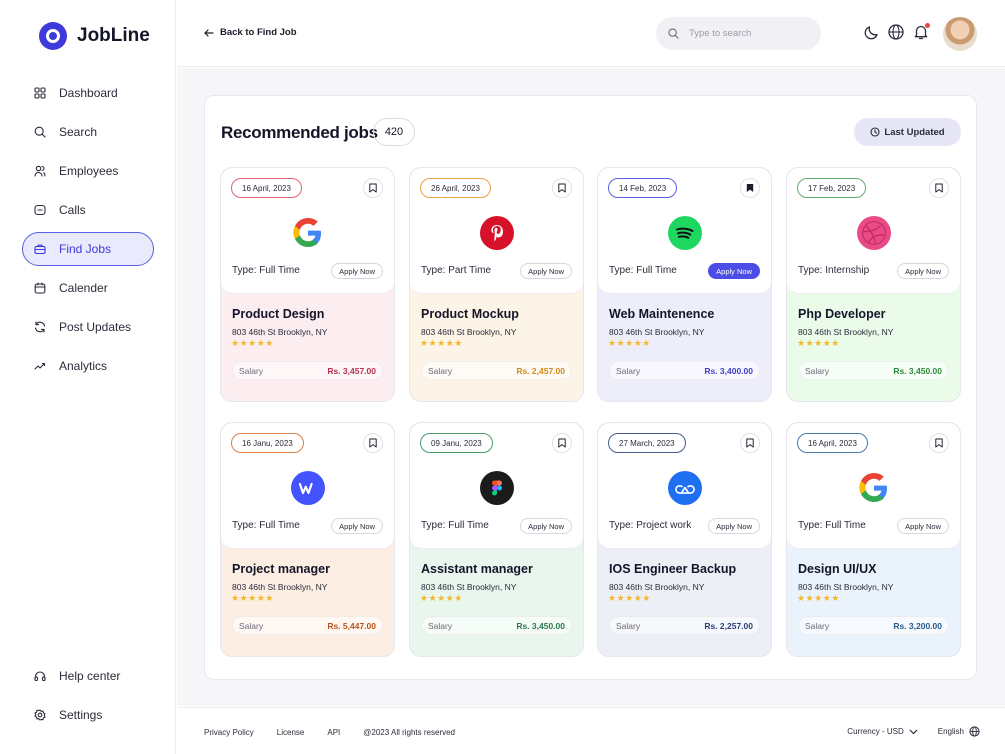 The image size is (1005, 754). What do you see at coordinates (914, 132) in the screenshot?
I see `last-updated-label: Last Updated` at bounding box center [914, 132].